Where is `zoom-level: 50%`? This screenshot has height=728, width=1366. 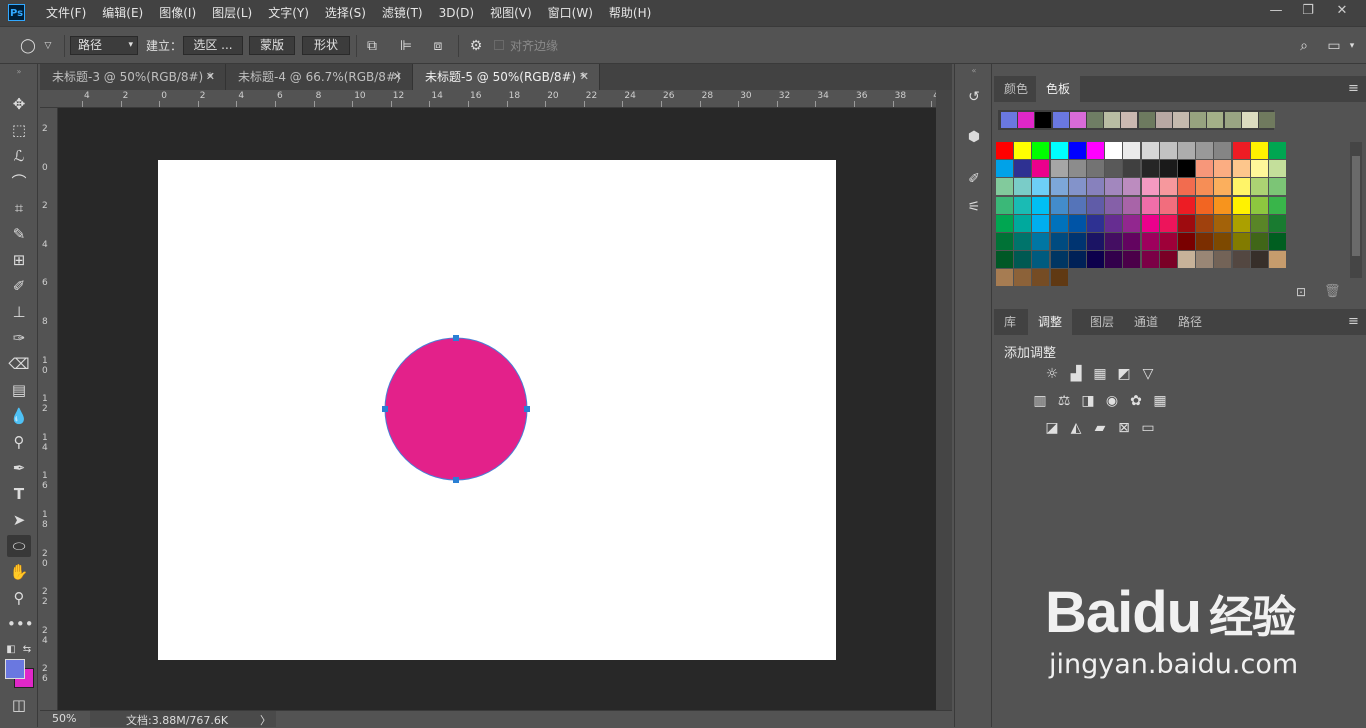 zoom-level: 50% is located at coordinates (64, 718).